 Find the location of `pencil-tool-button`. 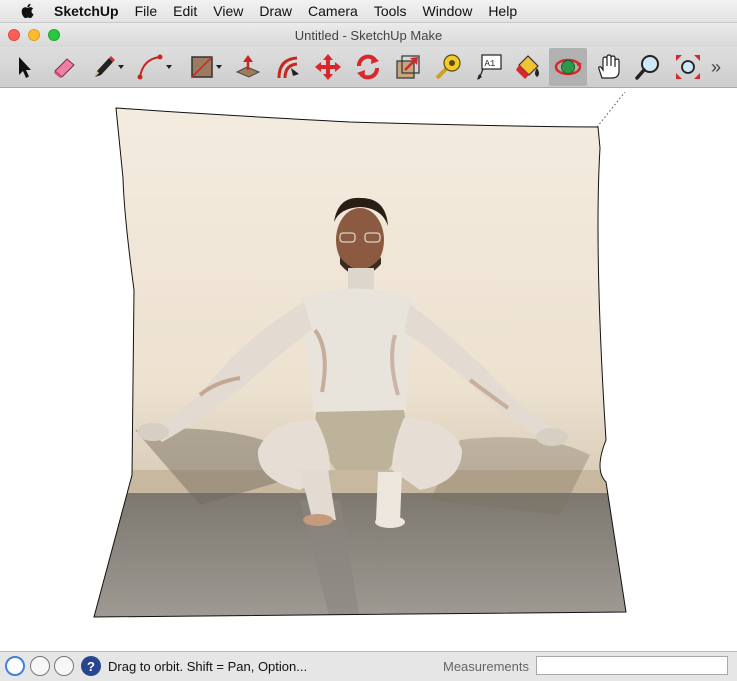

pencil-tool-button is located at coordinates (107, 67).